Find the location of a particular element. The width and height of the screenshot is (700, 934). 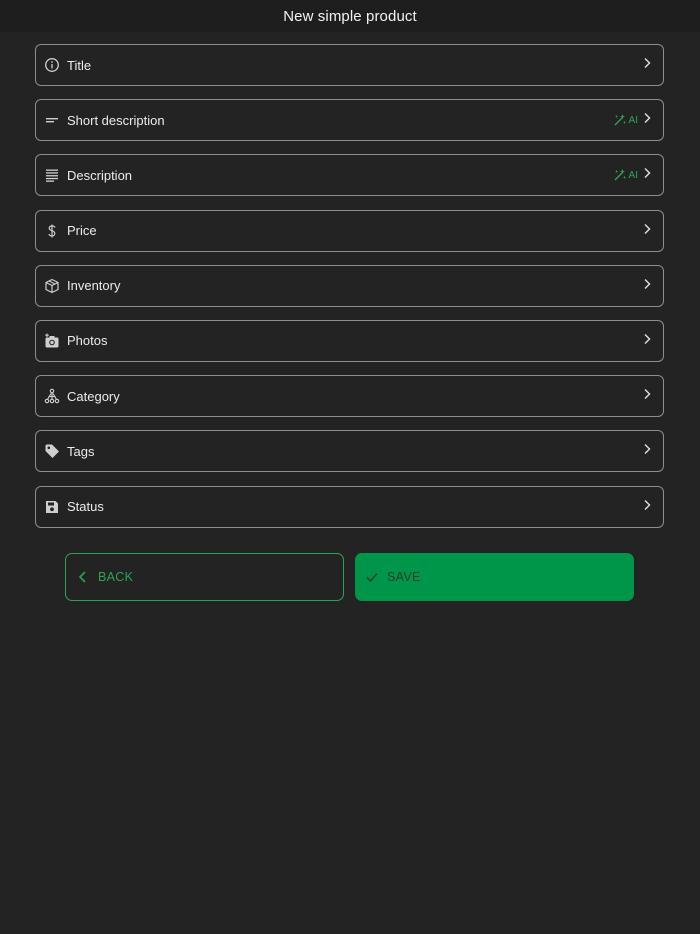

long-text-icon is located at coordinates (52, 175).